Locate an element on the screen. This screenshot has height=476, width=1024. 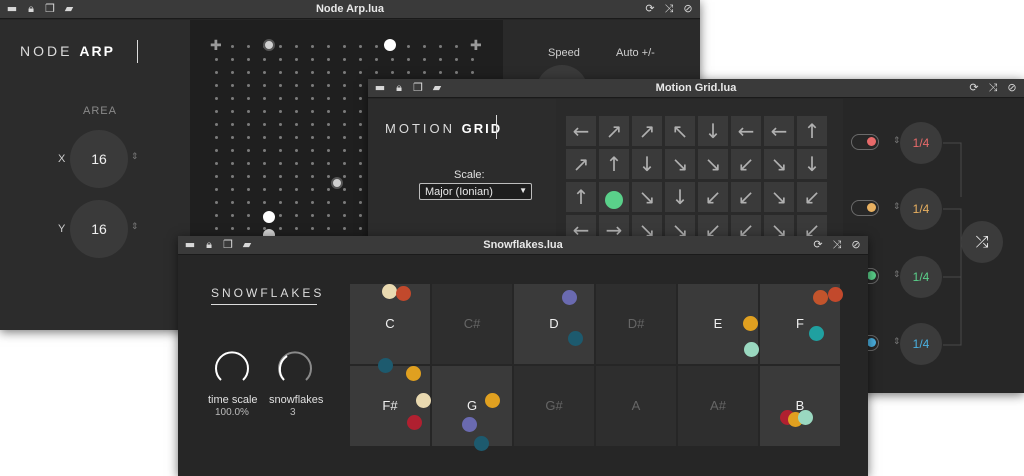
motion-grid-titlebar: ▬ 🔒︎ ❐ ▰ Motion Grid.lua ⟳ ⤨ ⊘ is located at coordinates (696, 88).